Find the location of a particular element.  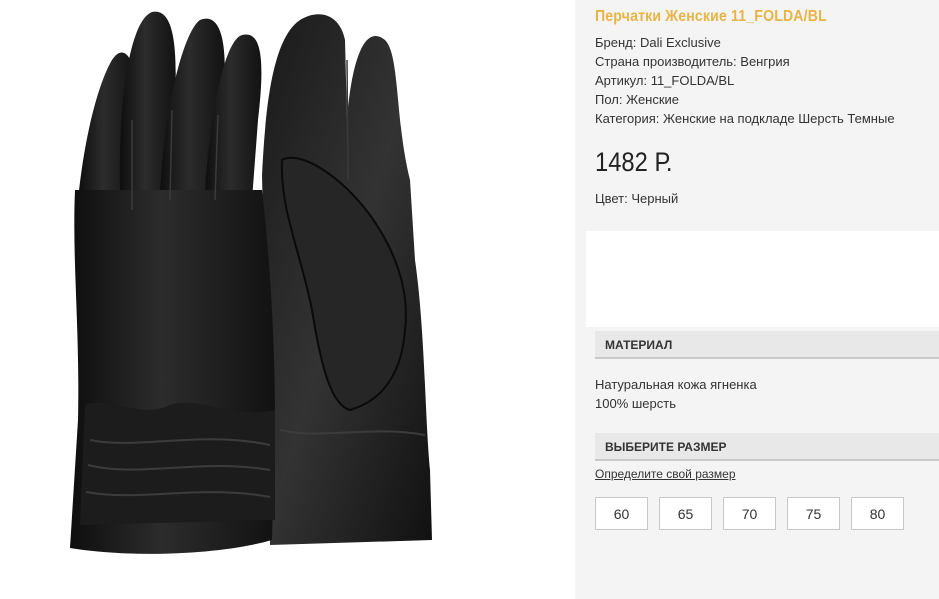

product-price: 1482 Р. is located at coordinates (634, 162).